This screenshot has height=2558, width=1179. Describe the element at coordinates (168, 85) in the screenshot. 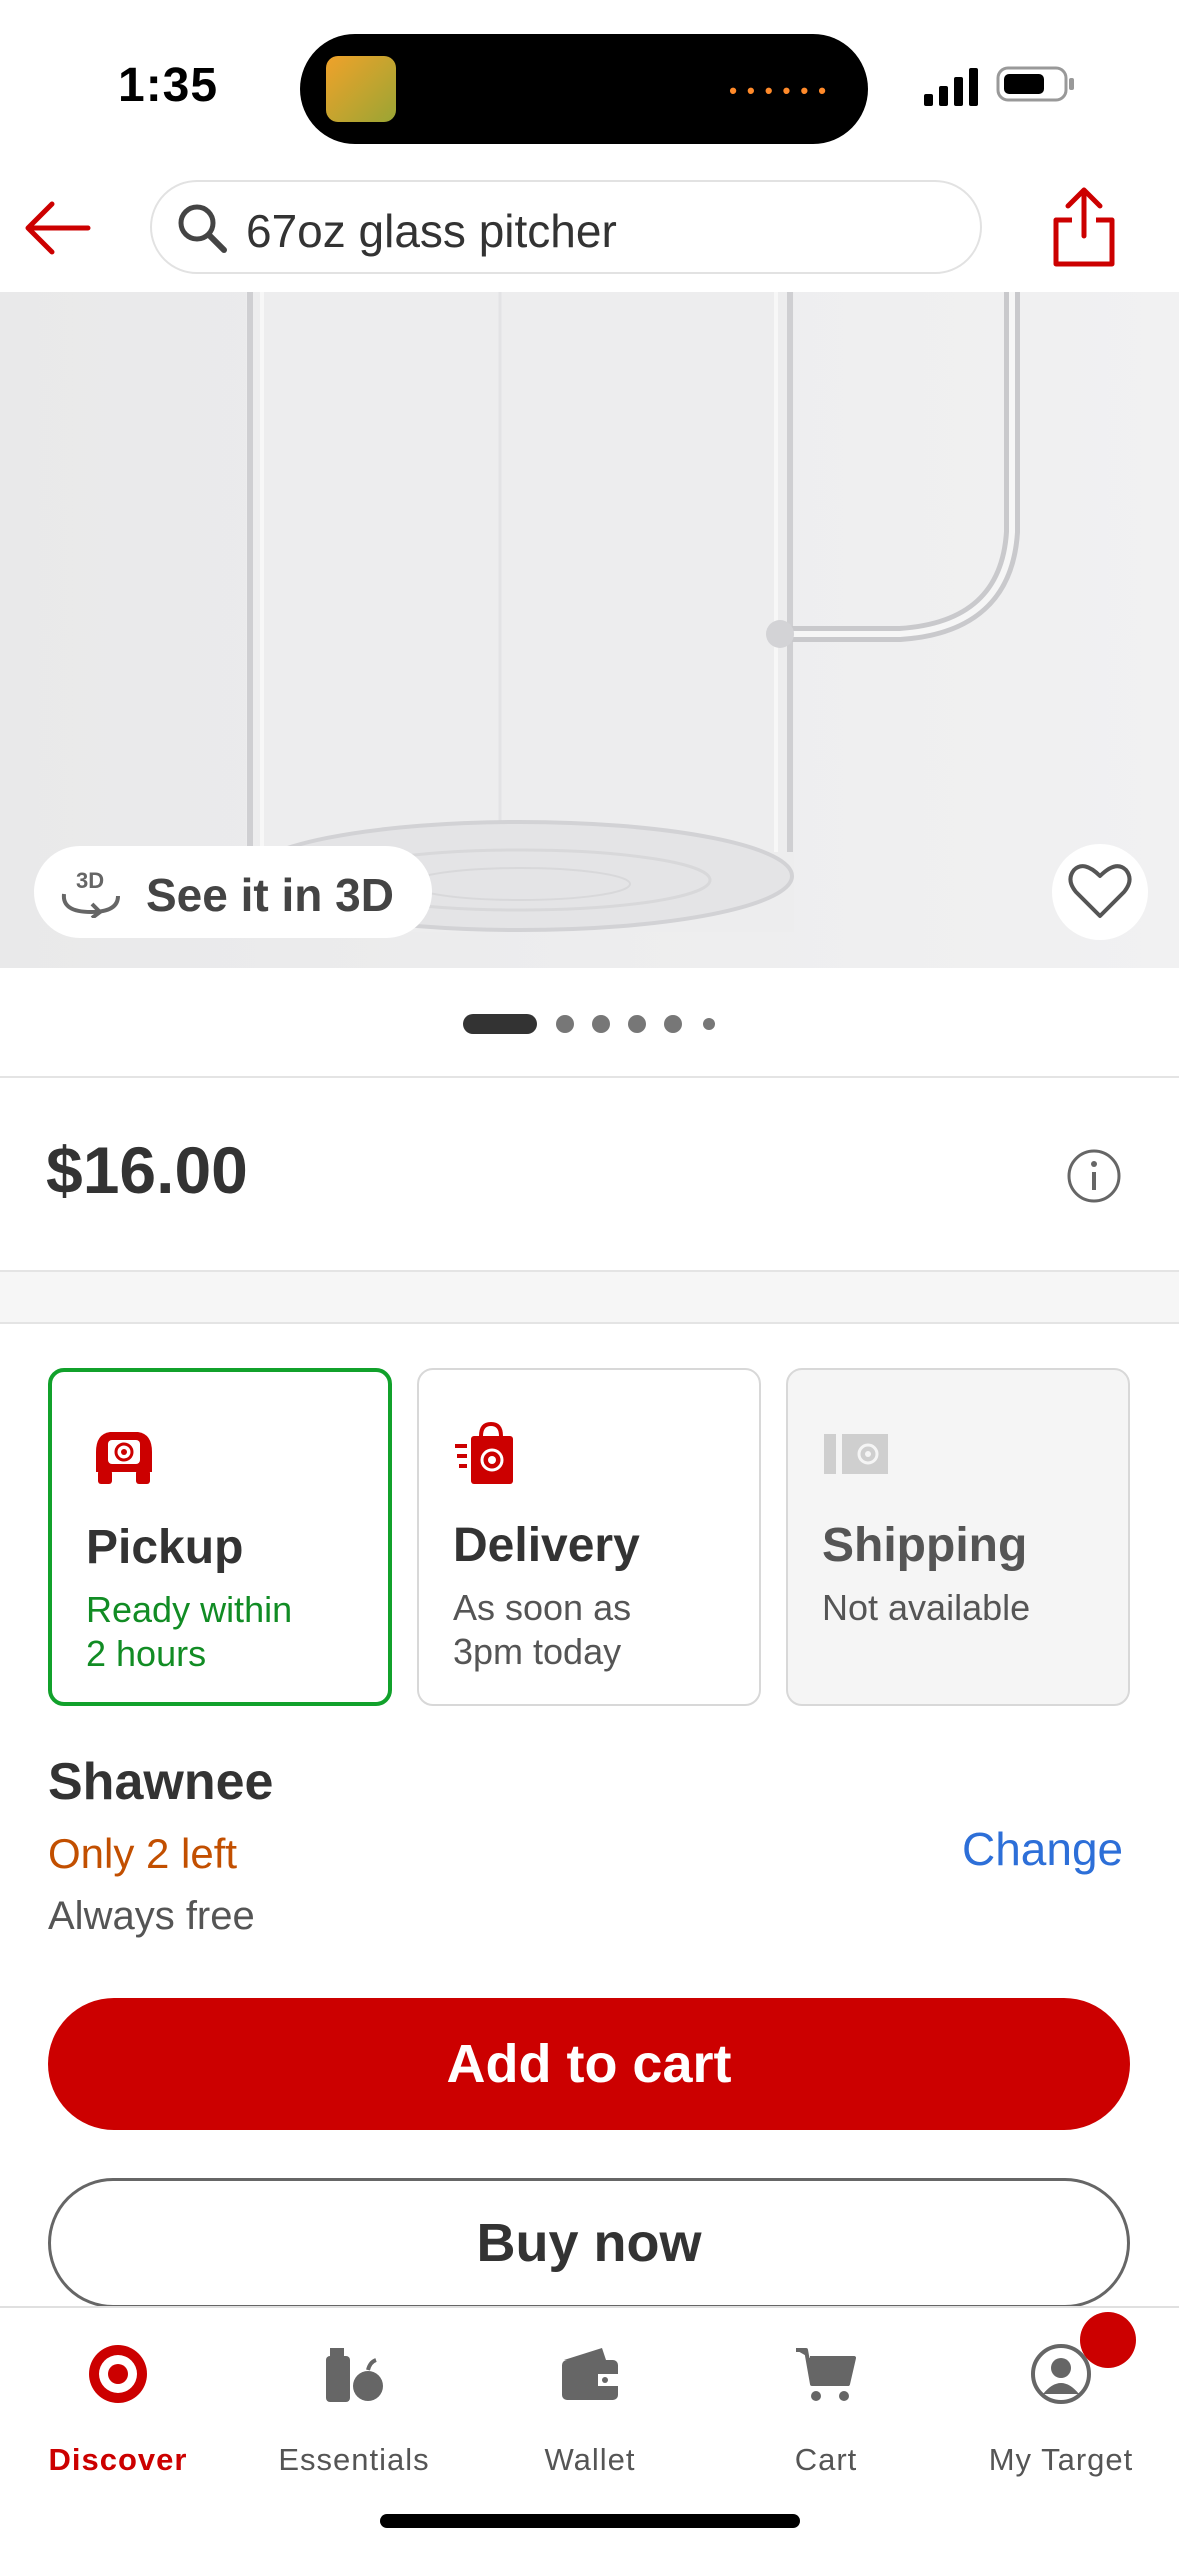

I see `status-time: 1:35` at that location.